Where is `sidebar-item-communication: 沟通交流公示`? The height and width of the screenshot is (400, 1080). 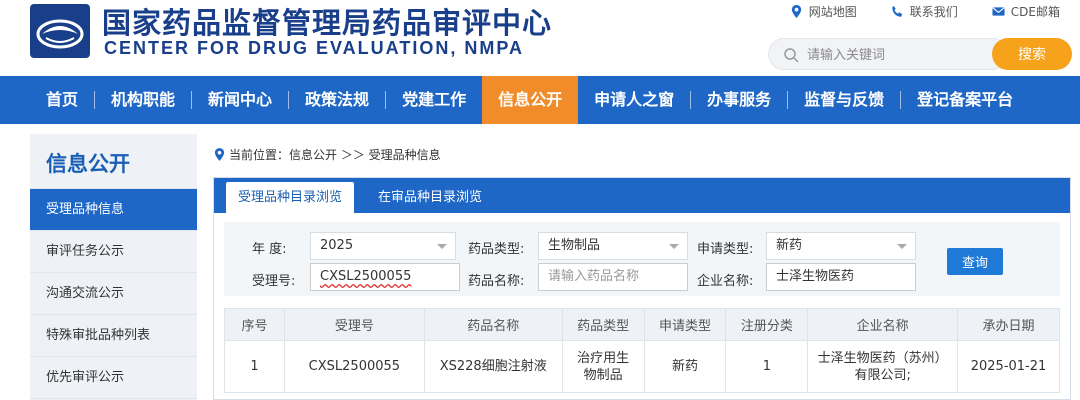 sidebar-item-communication: 沟通交流公示 is located at coordinates (113, 294).